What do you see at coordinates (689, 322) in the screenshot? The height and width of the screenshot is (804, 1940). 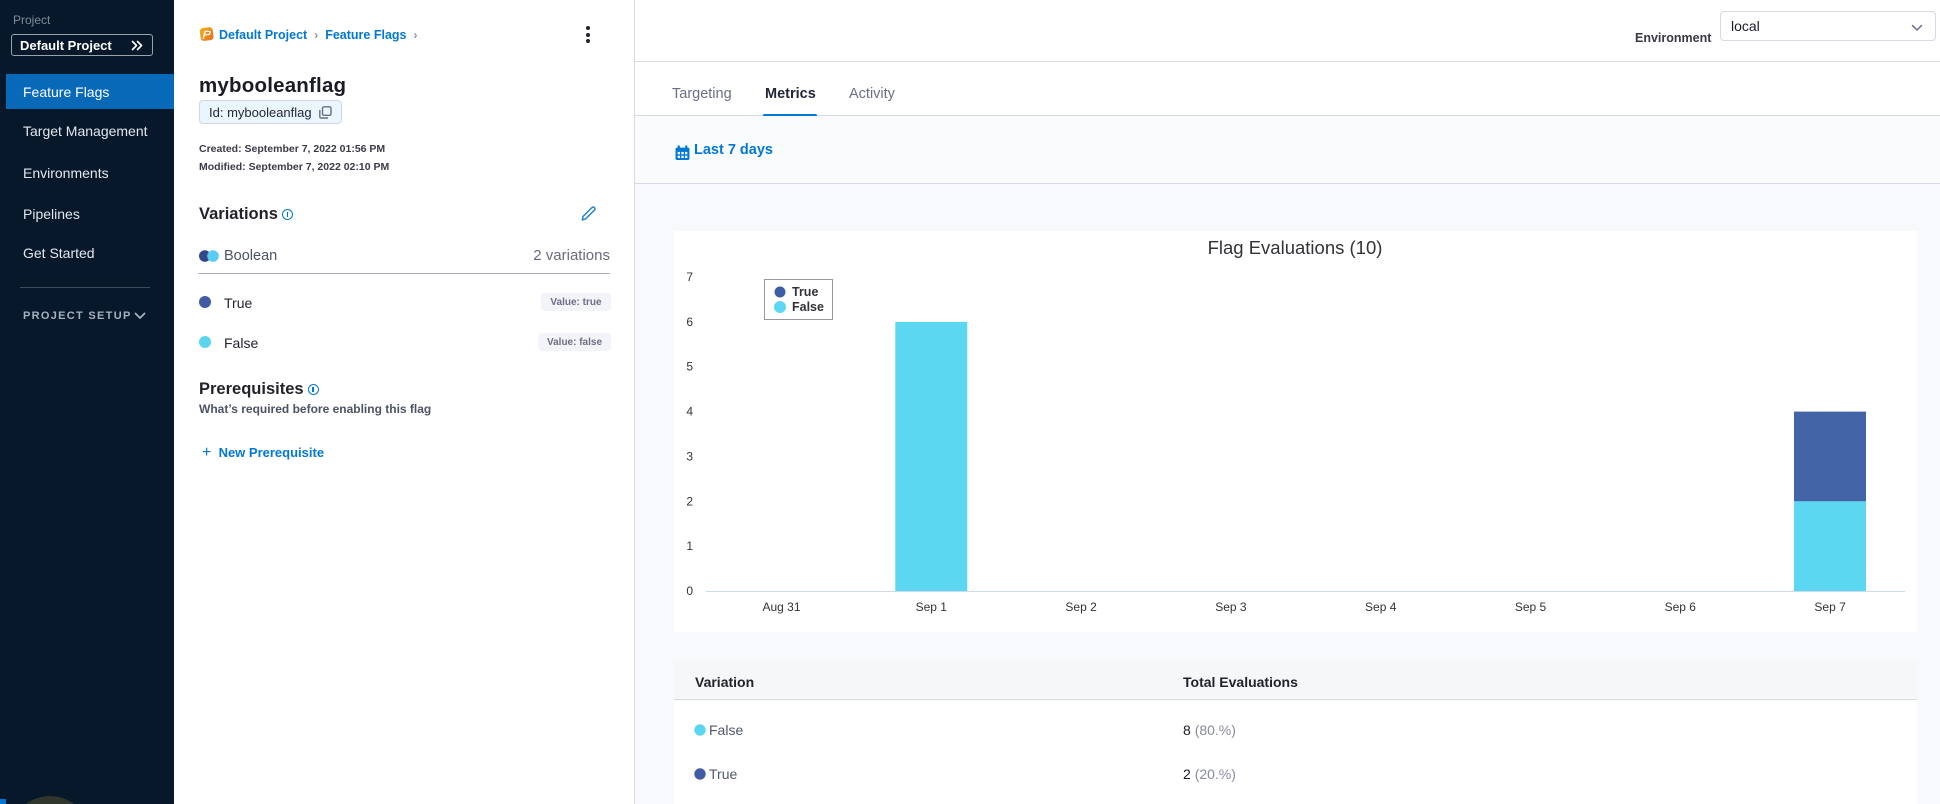 I see `svg-text: 6` at bounding box center [689, 322].